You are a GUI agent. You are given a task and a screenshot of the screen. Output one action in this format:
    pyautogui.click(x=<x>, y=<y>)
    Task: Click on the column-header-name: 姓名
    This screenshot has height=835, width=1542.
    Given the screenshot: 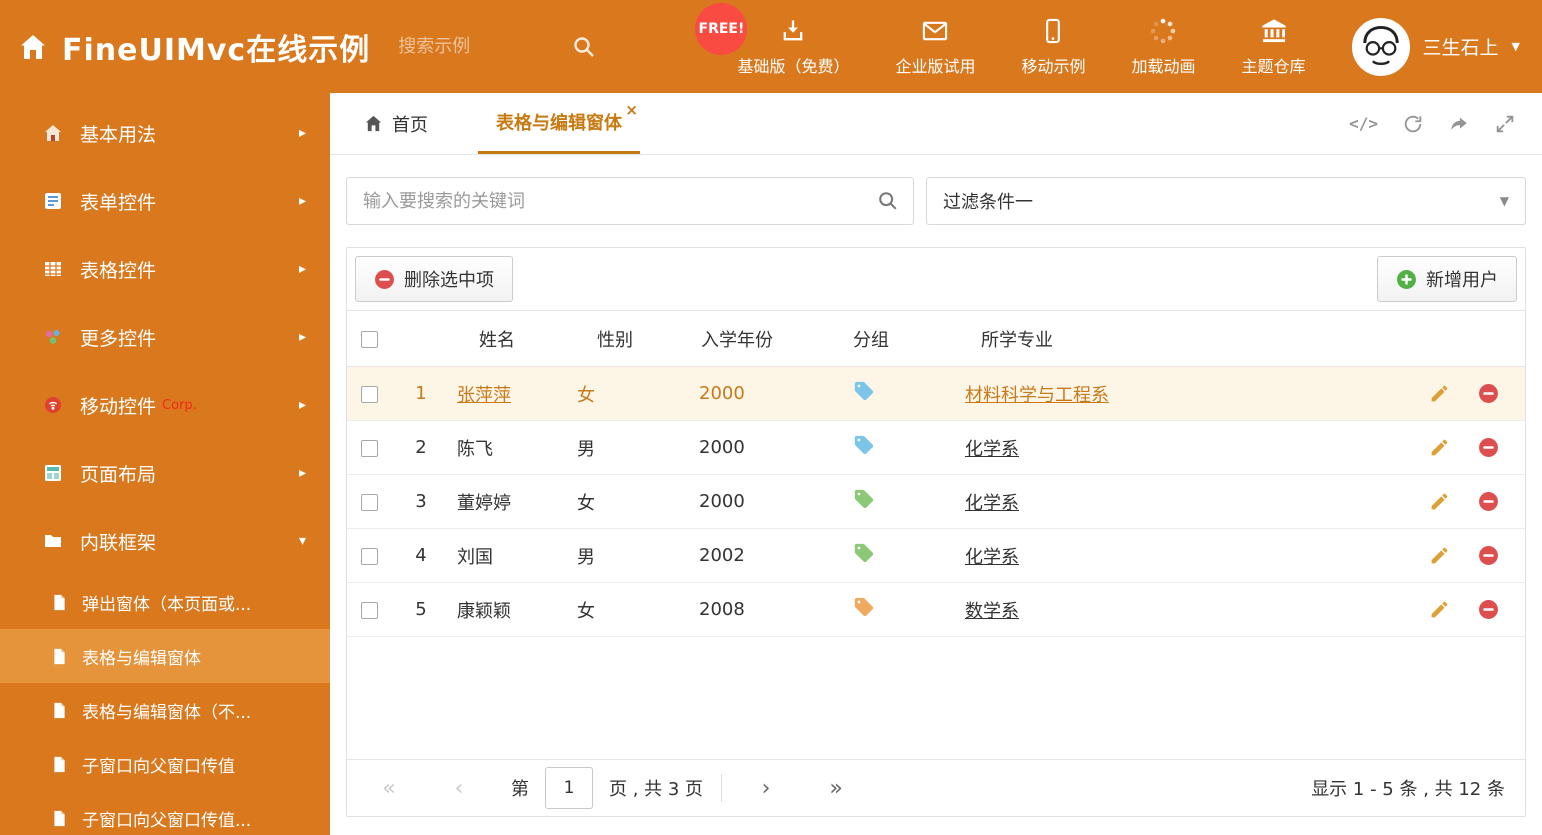 What is the action you would take?
    pyautogui.click(x=509, y=338)
    